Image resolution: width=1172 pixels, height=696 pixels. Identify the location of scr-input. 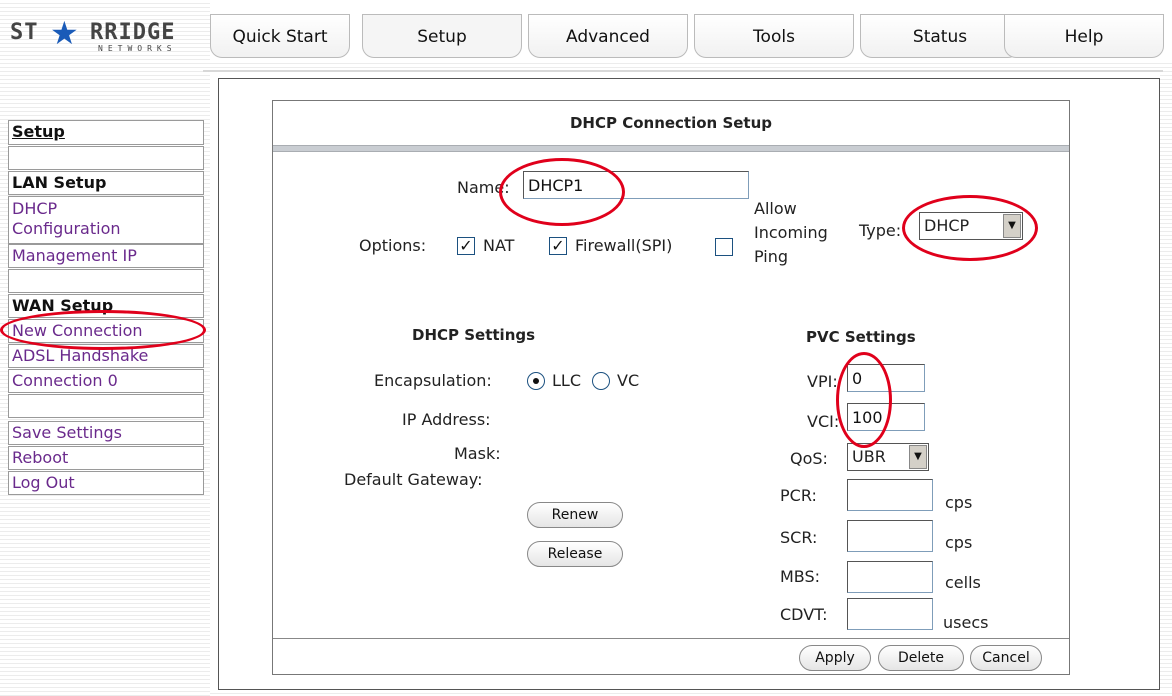
(890, 536).